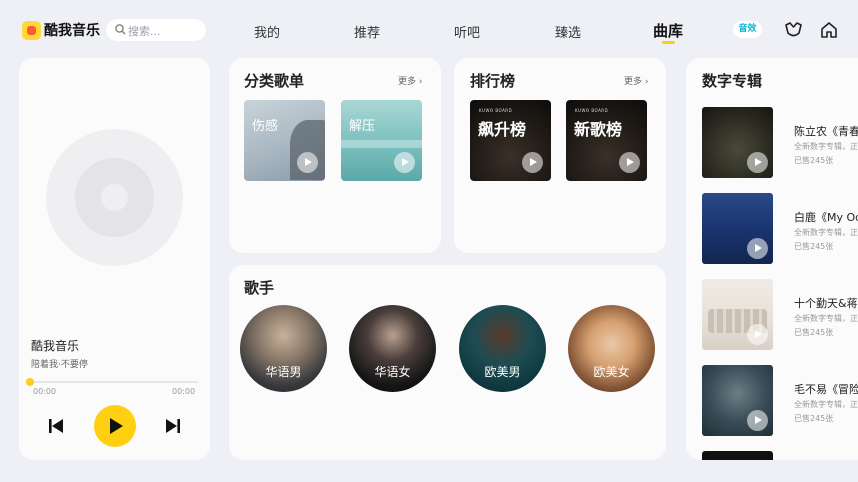 This screenshot has width=858, height=482. Describe the element at coordinates (829, 30) in the screenshot. I see `home-icon` at that location.